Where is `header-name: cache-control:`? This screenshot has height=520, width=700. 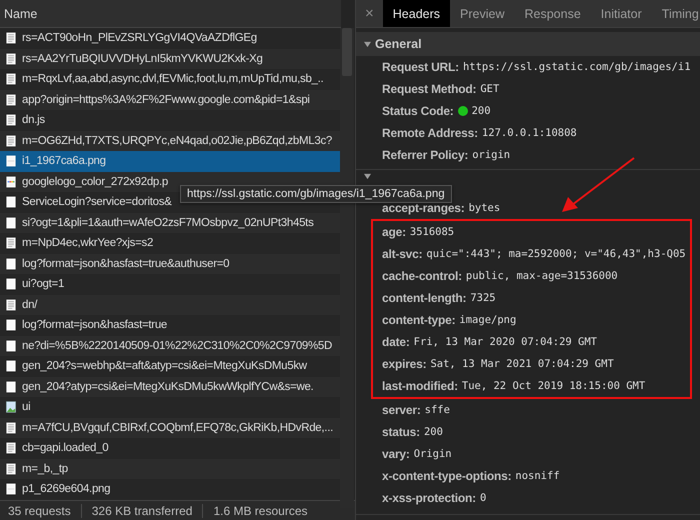 header-name: cache-control: is located at coordinates (422, 276).